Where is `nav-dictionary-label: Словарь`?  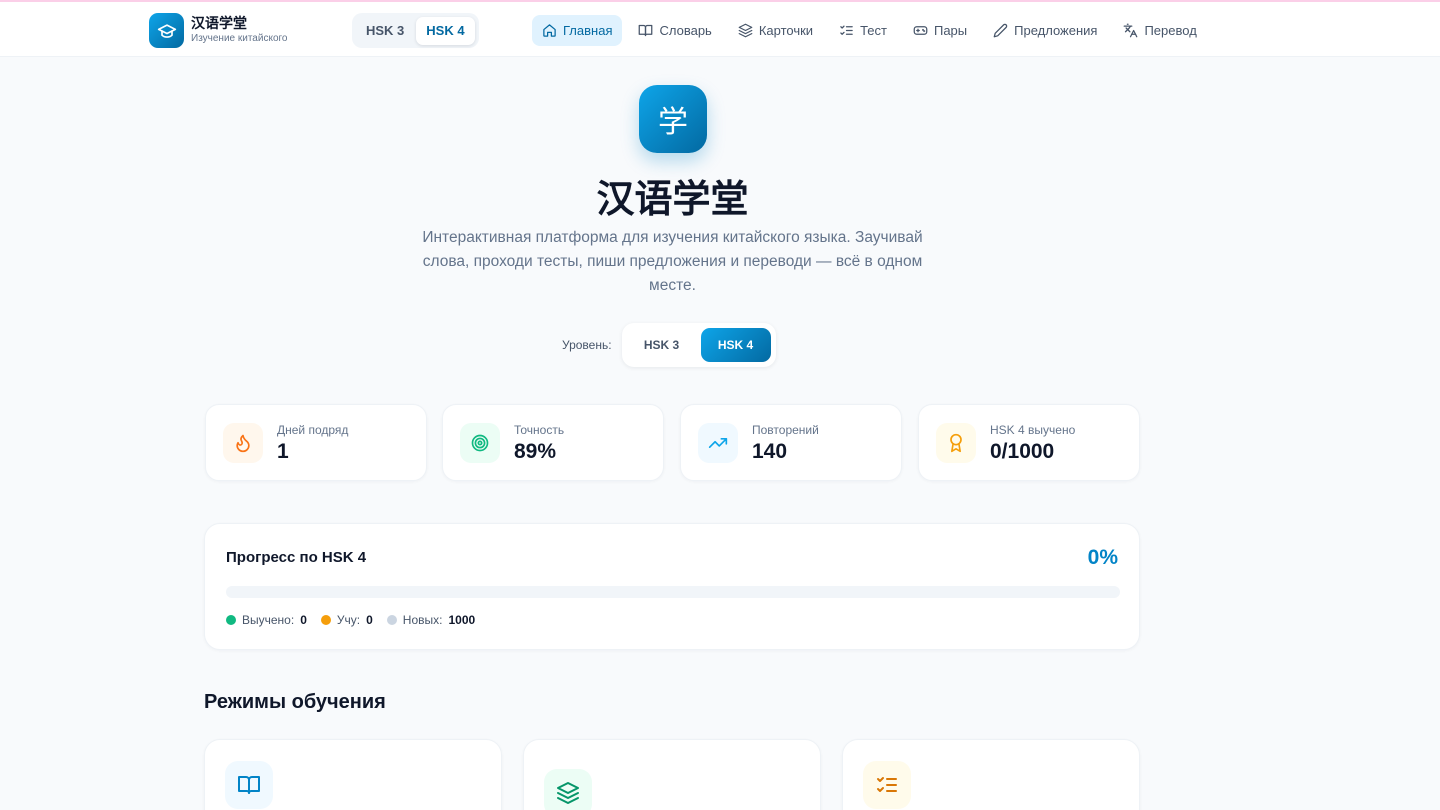 nav-dictionary-label: Словарь is located at coordinates (685, 30).